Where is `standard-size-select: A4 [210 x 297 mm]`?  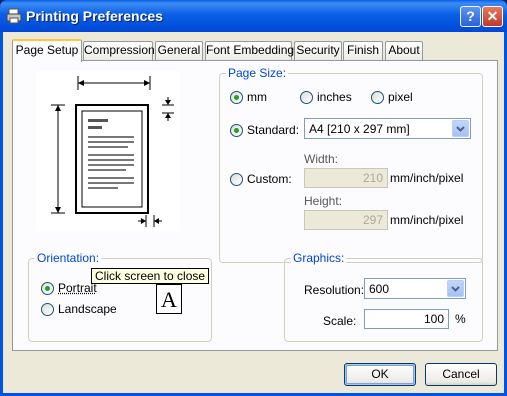 standard-size-select: A4 [210 x 297 mm] is located at coordinates (387, 128).